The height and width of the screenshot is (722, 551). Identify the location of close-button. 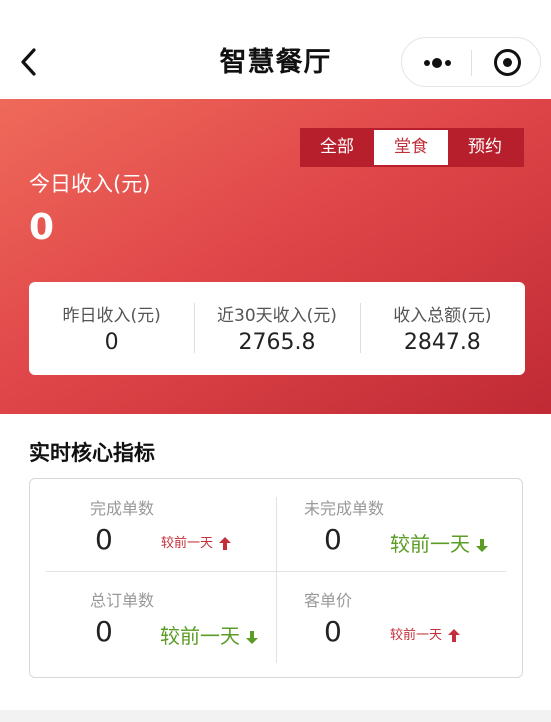
(507, 62).